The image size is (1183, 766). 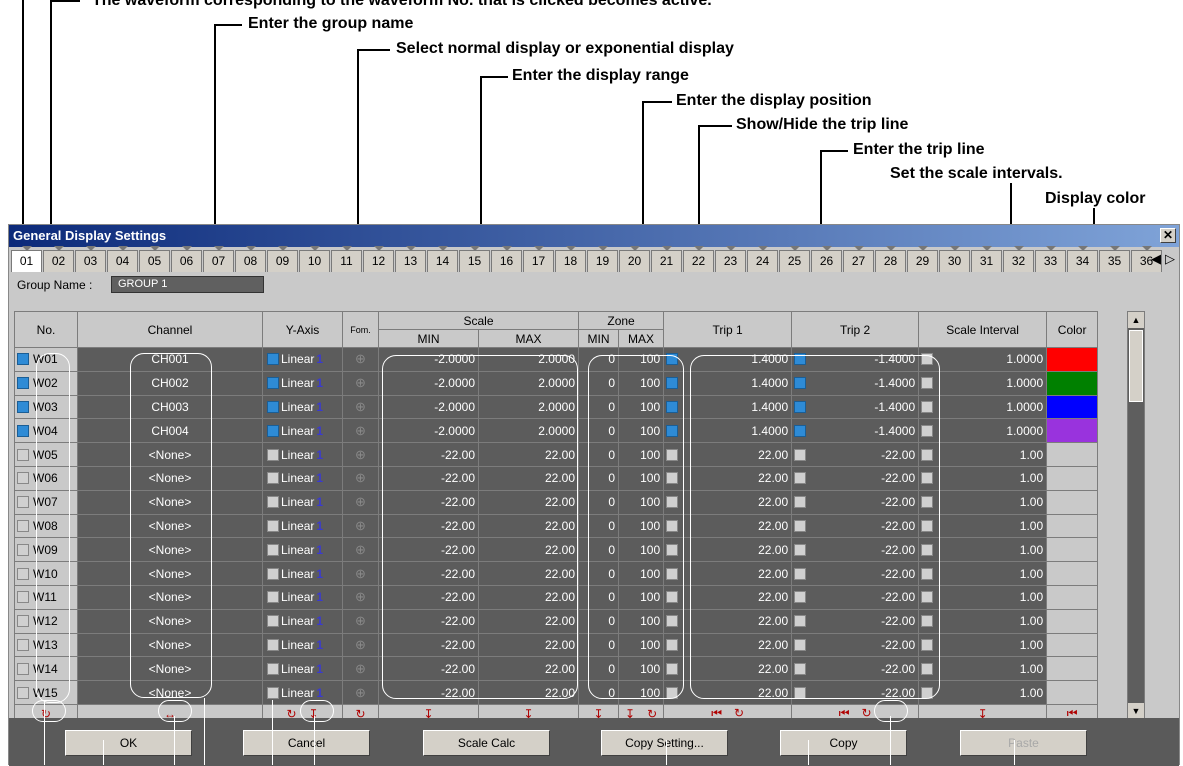 I want to click on waveform-no-cell: W14, so click(x=46, y=669).